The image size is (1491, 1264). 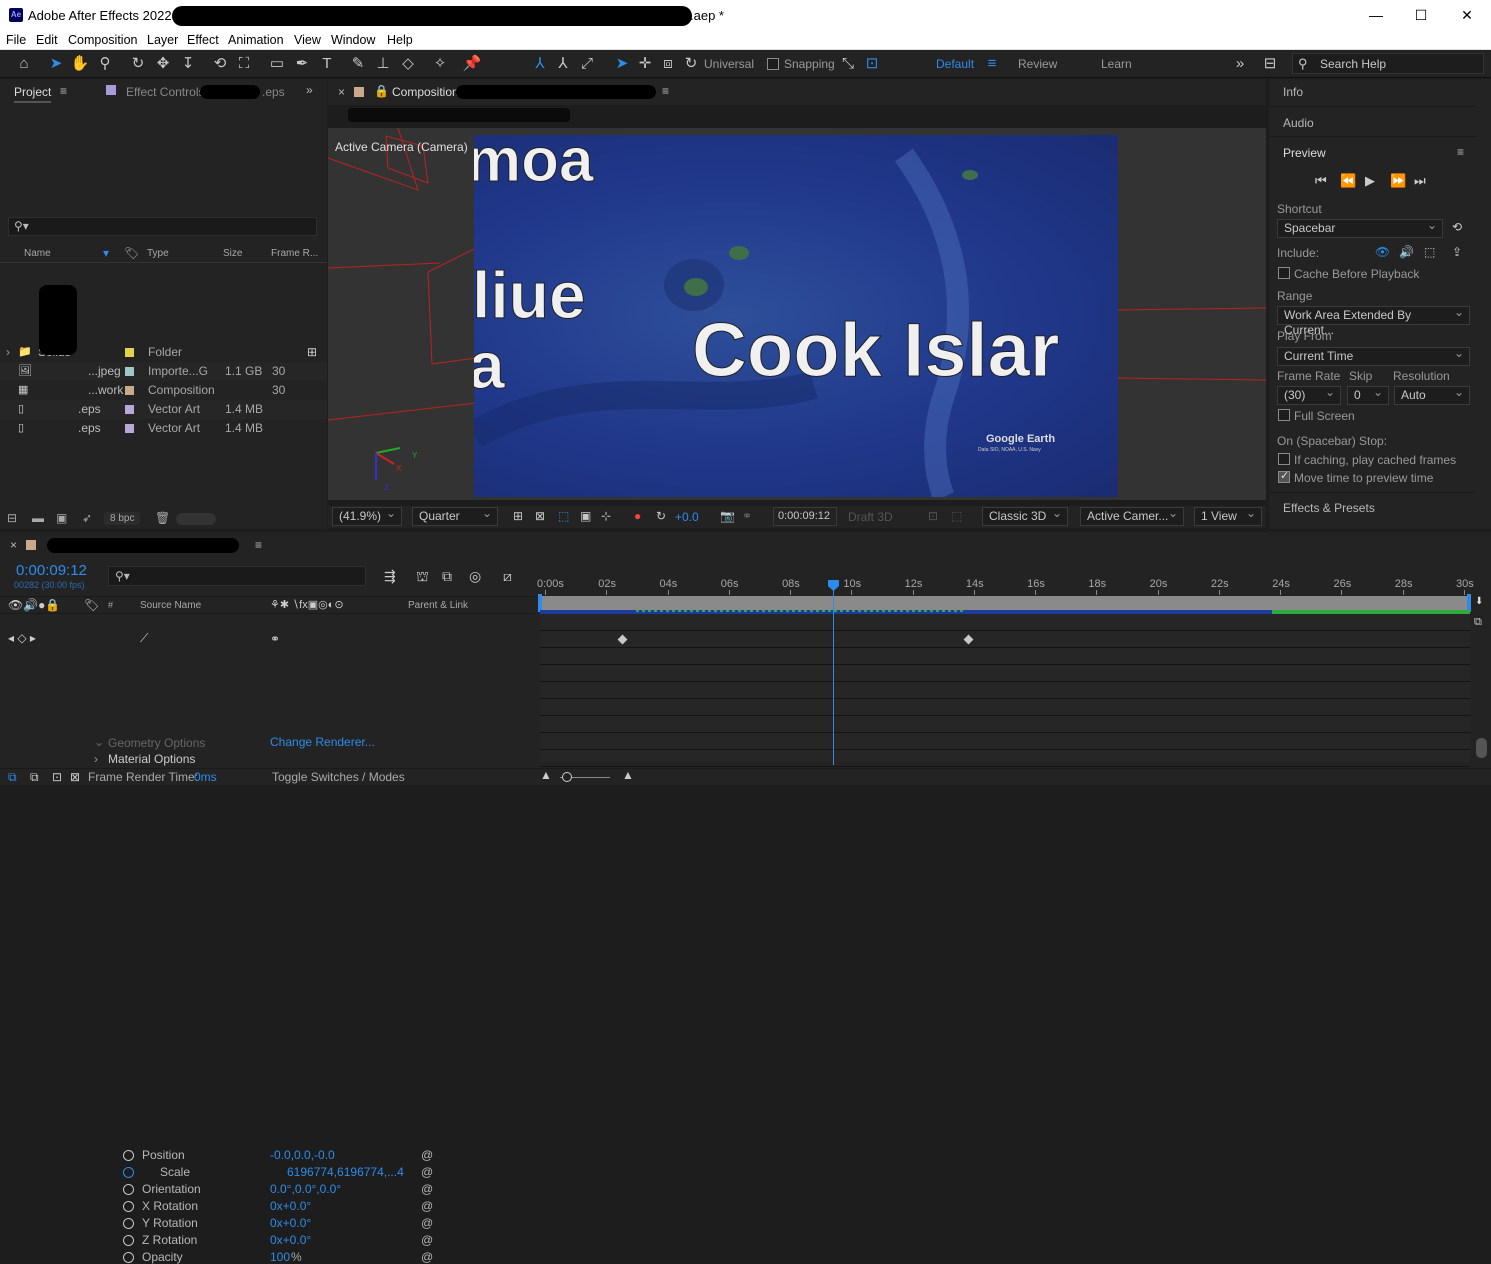 I want to click on include-video-icon: 👁, so click(x=1382, y=252).